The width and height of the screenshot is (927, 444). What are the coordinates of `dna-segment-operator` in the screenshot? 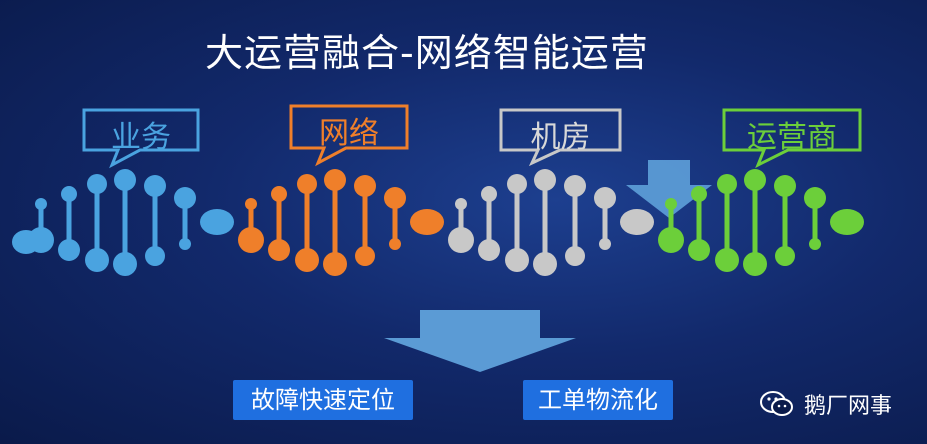 It's located at (761, 222).